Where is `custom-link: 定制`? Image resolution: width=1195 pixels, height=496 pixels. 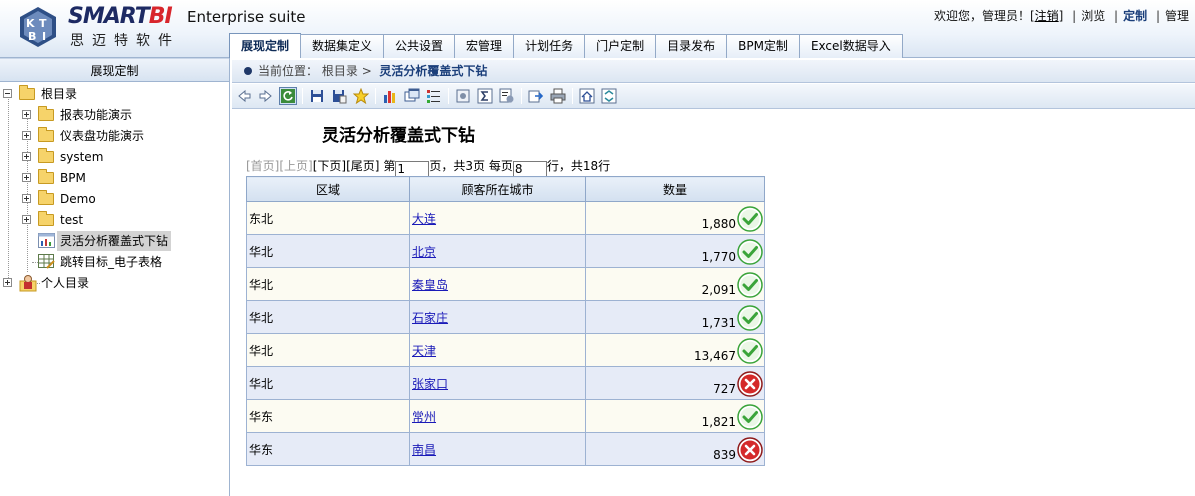 custom-link: 定制 is located at coordinates (1135, 15).